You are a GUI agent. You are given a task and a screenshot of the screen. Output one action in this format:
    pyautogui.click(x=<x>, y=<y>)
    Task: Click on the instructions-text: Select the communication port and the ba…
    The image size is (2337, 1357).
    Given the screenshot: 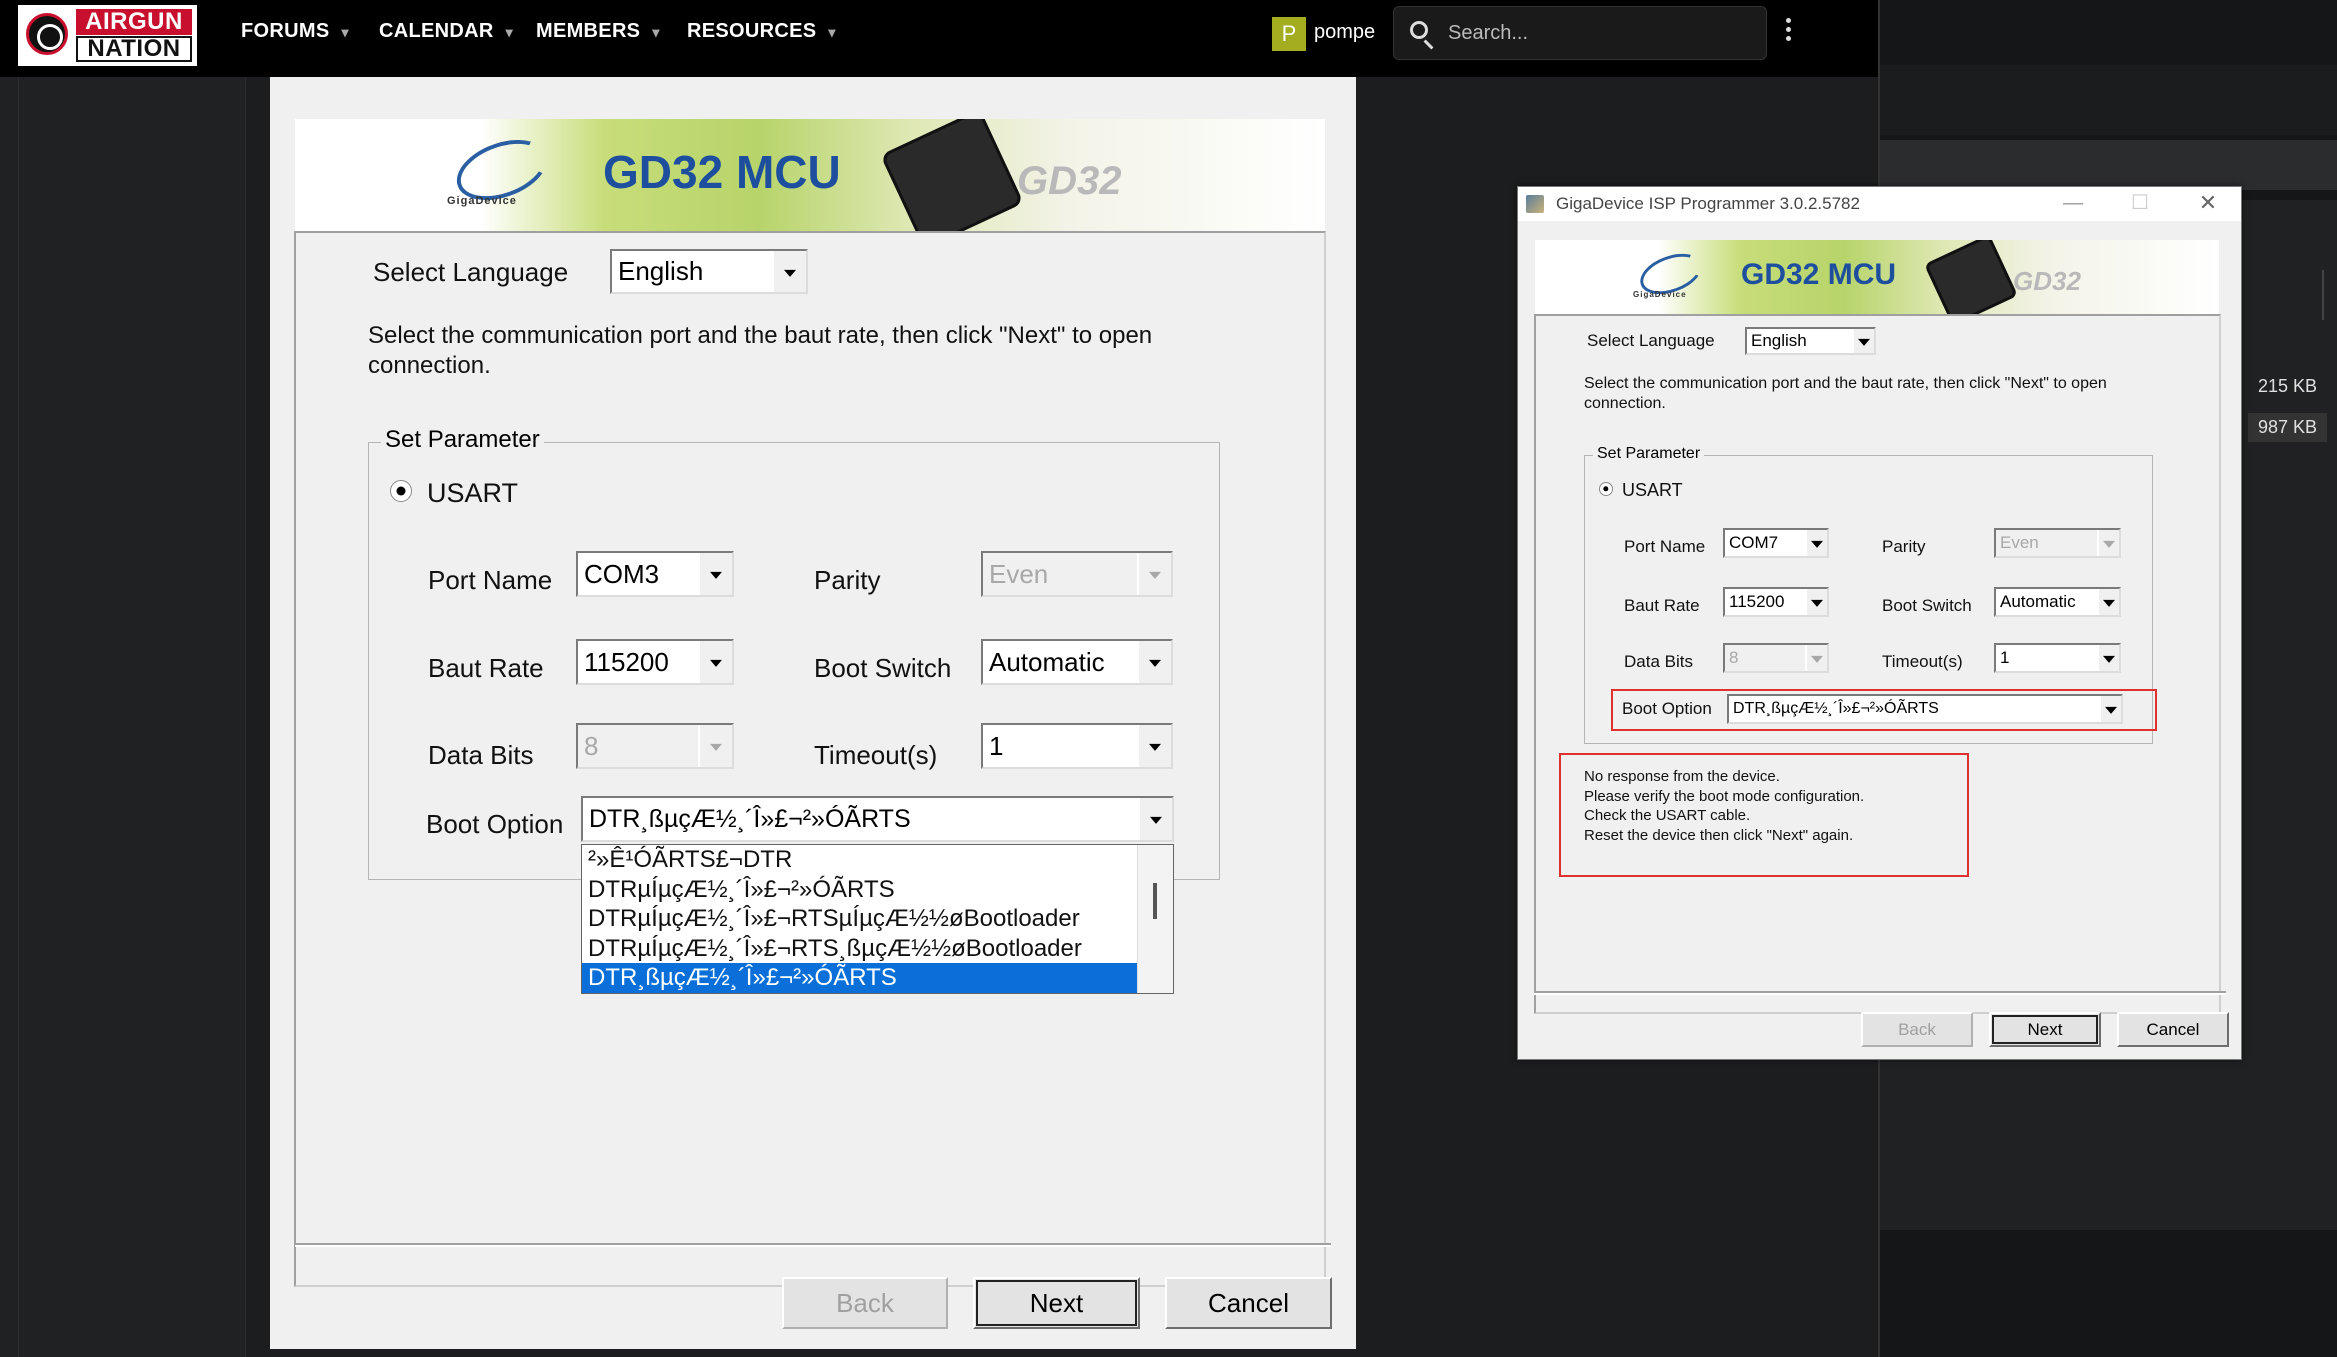 What is the action you would take?
    pyautogui.click(x=1845, y=393)
    